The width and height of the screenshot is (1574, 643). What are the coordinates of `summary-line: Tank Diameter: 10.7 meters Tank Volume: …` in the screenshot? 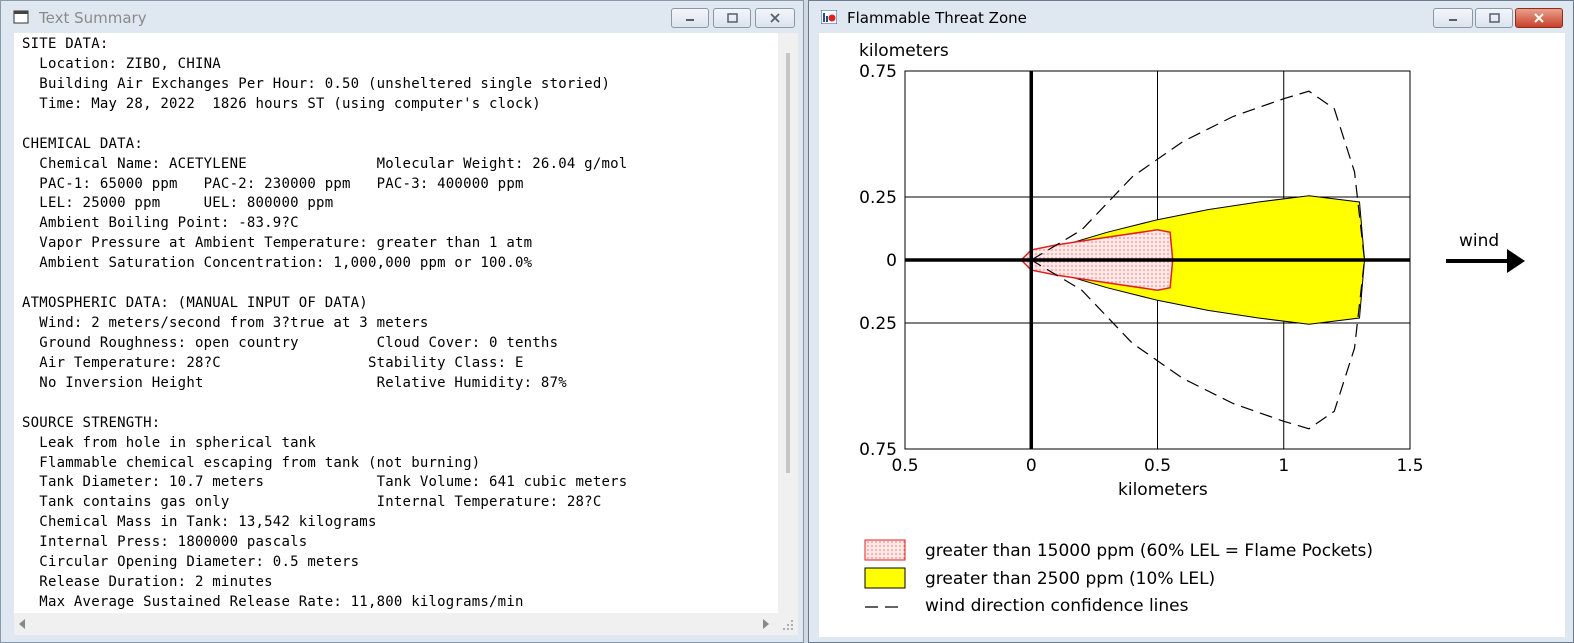 It's located at (325, 482).